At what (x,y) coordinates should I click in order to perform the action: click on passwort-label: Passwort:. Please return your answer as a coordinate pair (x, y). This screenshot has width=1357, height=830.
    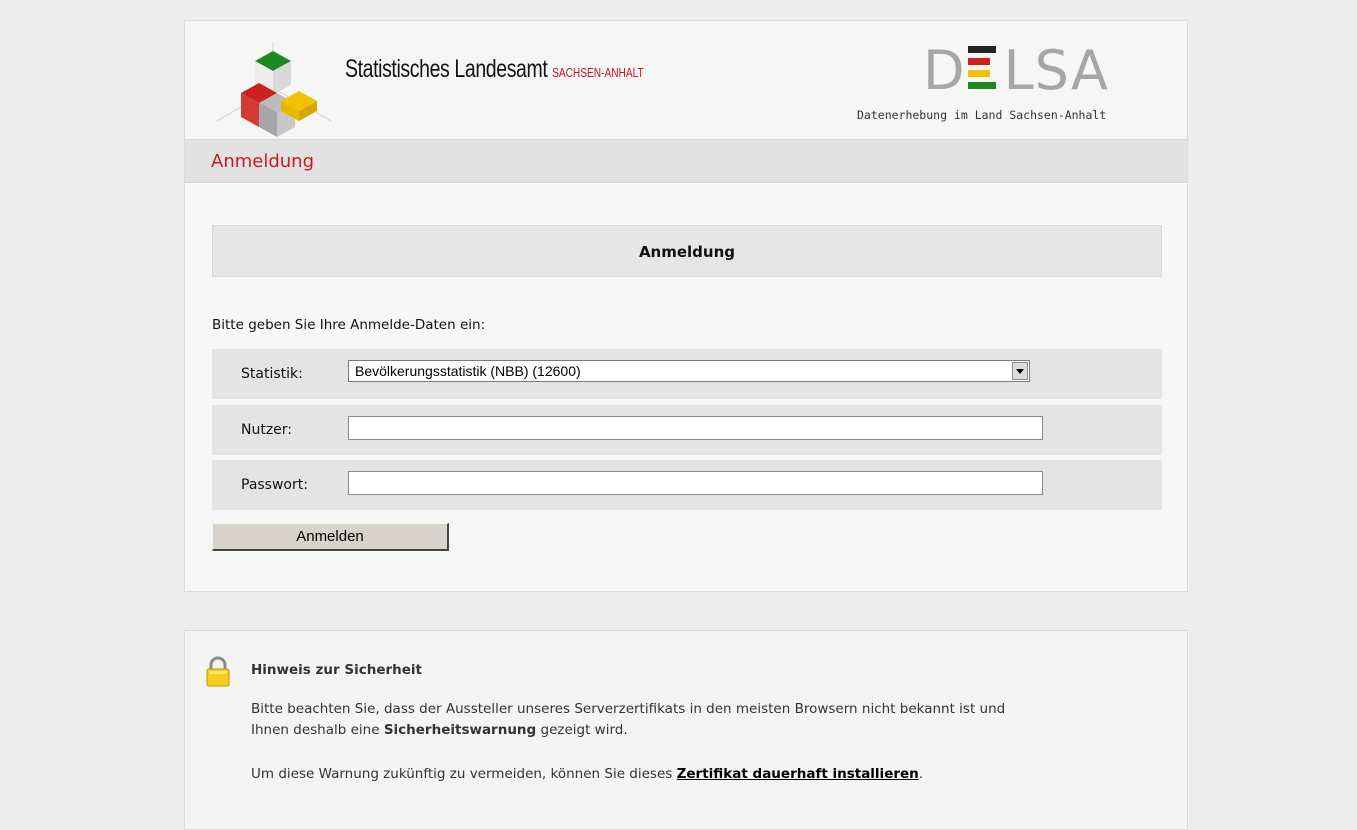
    Looking at the image, I should click on (274, 485).